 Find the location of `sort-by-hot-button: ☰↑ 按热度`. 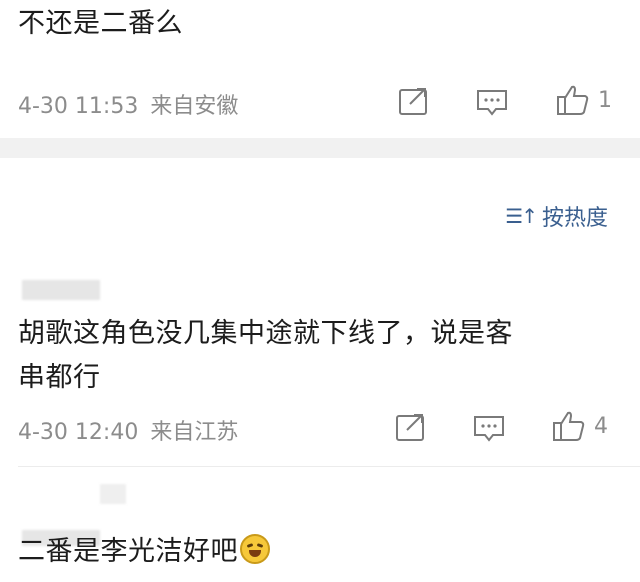

sort-by-hot-button: ☰↑ 按热度 is located at coordinates (556, 216).